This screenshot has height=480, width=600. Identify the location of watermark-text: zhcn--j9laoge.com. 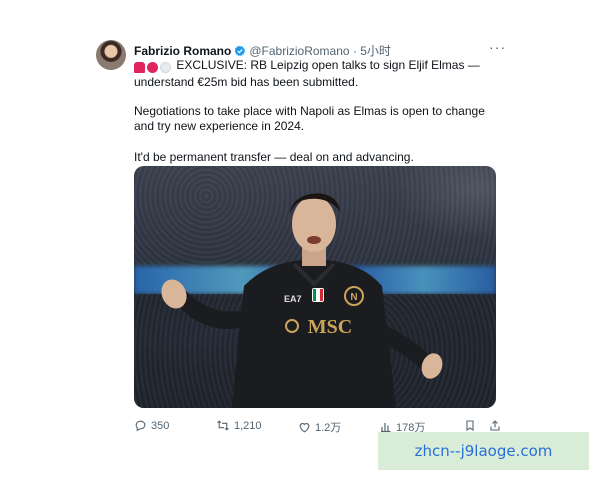
(483, 451).